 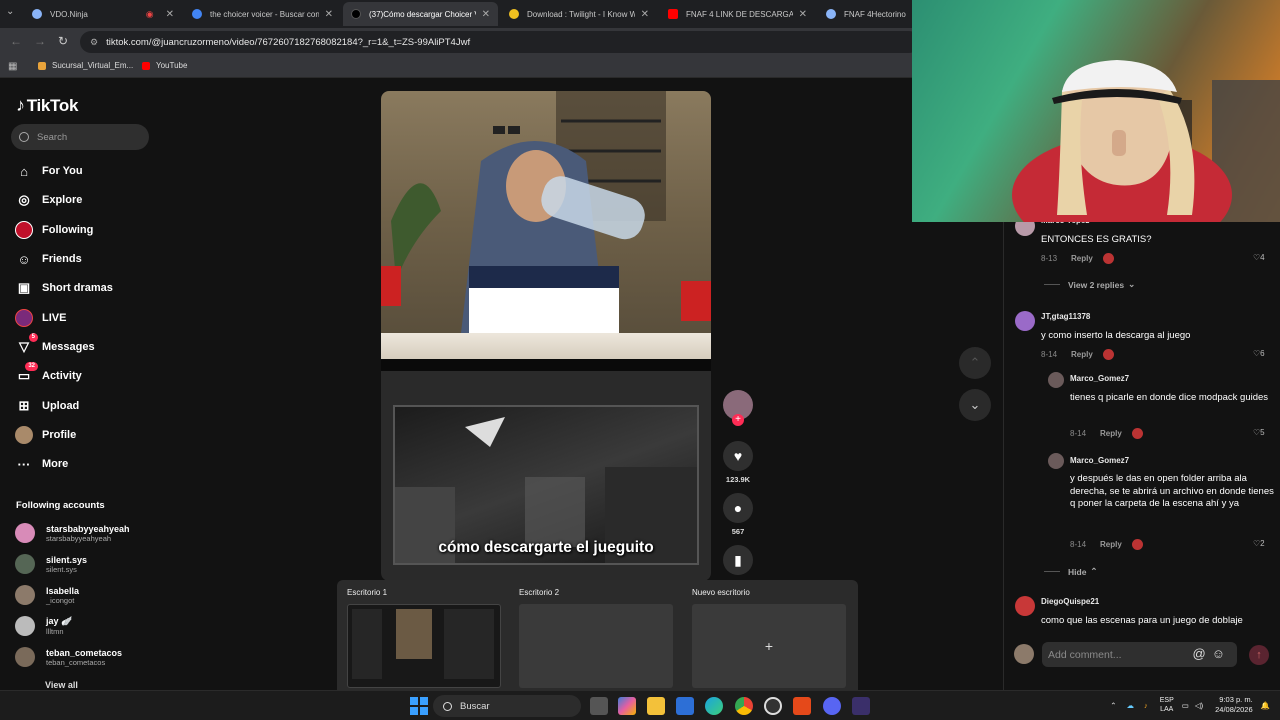 I want to click on following-account: starsbabyyeahyeah starsbabyyeahyeah, so click(x=72, y=533).